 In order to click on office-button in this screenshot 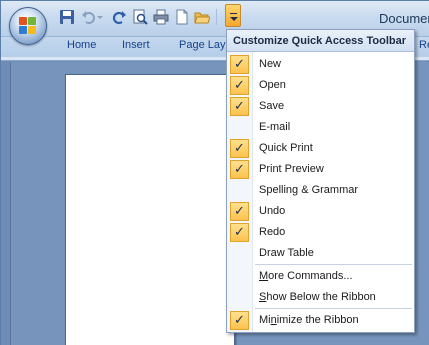, I will do `click(28, 26)`.